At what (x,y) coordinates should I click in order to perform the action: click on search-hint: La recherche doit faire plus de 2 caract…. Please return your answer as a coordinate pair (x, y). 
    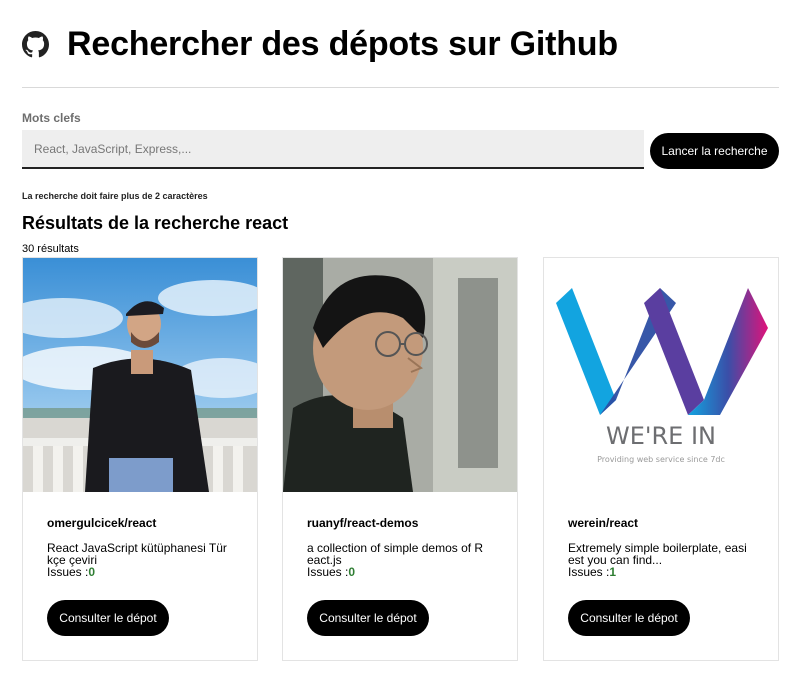
    Looking at the image, I should click on (115, 196).